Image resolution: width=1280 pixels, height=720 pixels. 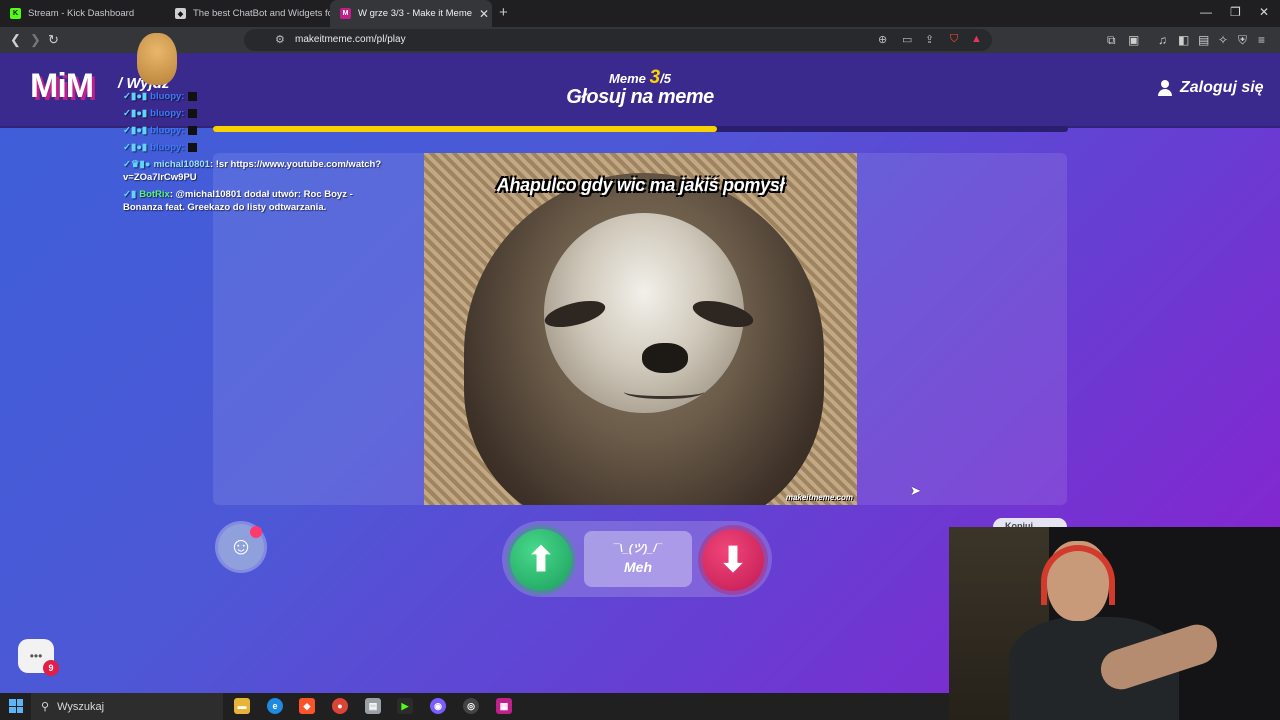 What do you see at coordinates (1165, 88) in the screenshot?
I see `user-icon` at bounding box center [1165, 88].